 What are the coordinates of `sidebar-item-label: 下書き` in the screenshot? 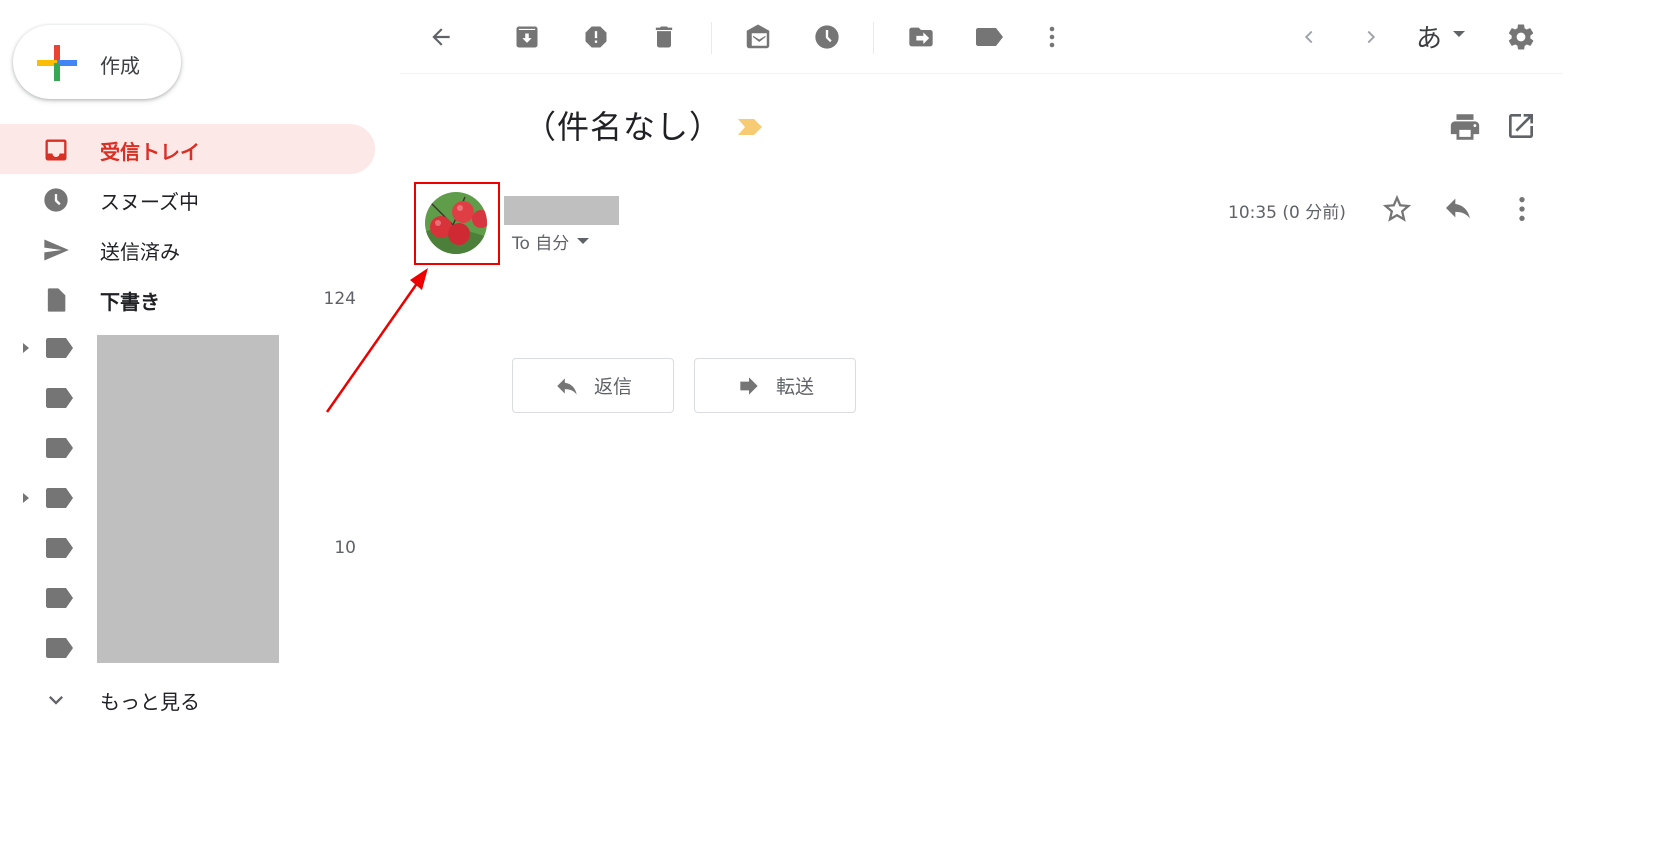 It's located at (130, 302).